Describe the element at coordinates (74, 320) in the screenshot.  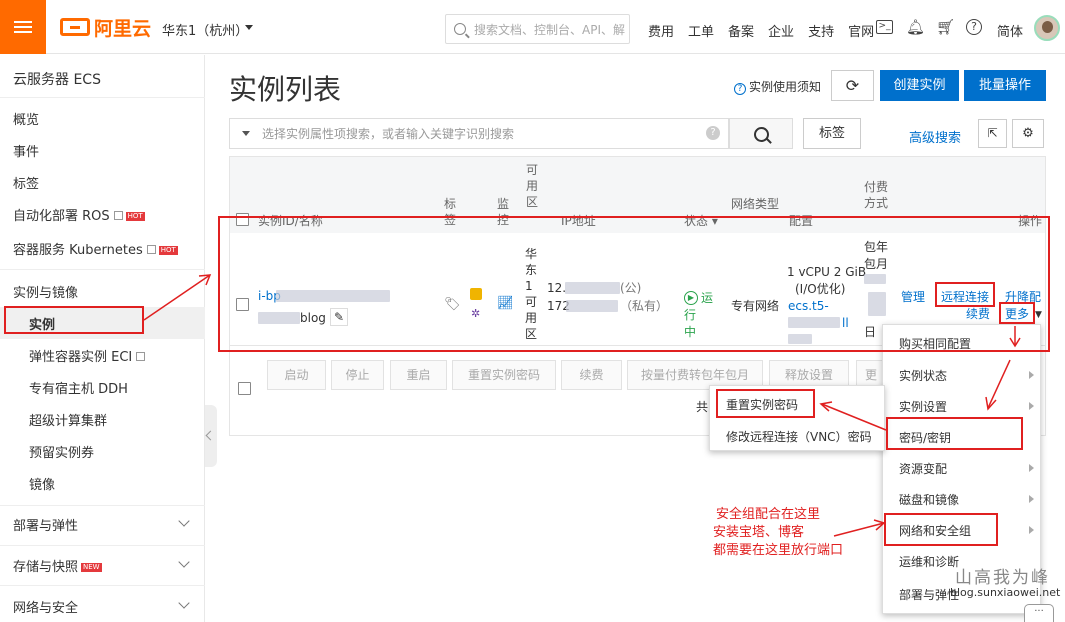
I see `highlight-instances` at that location.